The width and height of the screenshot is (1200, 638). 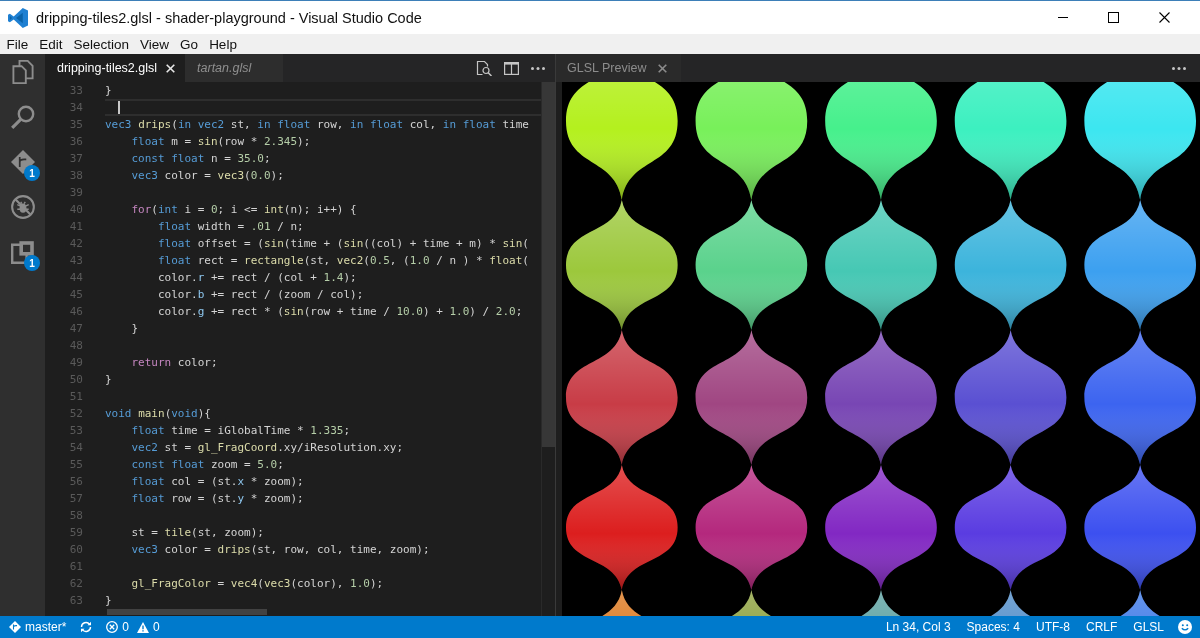 I want to click on code-line: const float n = 35.0;, so click(x=201, y=159).